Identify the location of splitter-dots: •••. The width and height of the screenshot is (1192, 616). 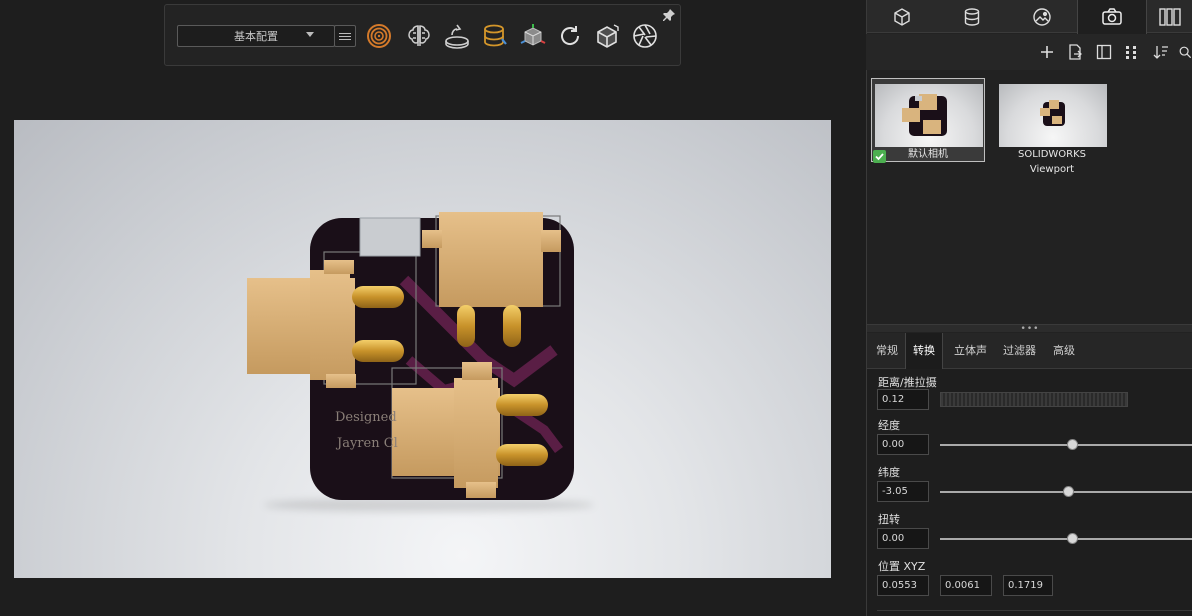
(1030, 328).